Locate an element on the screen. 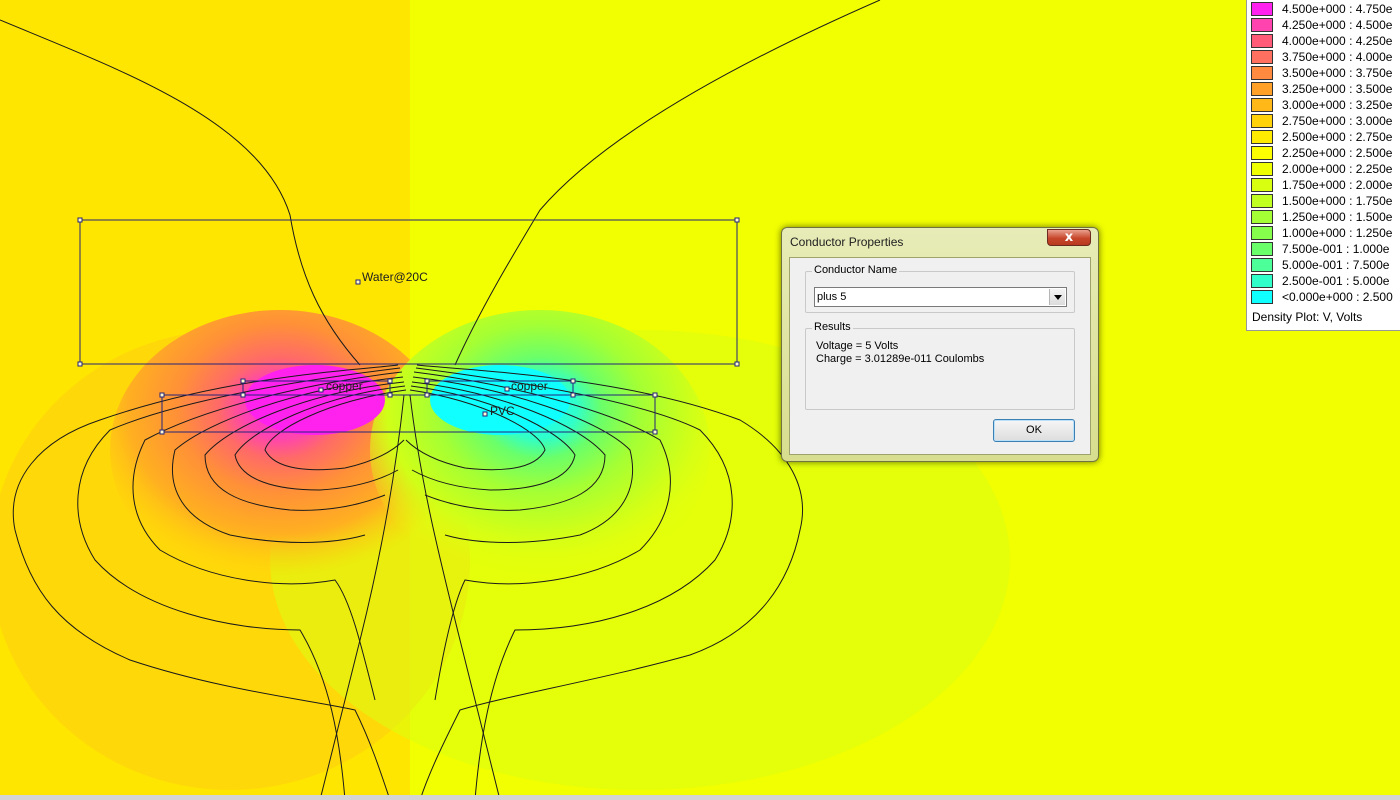 Image resolution: width=1400 pixels, height=800 pixels. ok-button: OK is located at coordinates (1034, 430).